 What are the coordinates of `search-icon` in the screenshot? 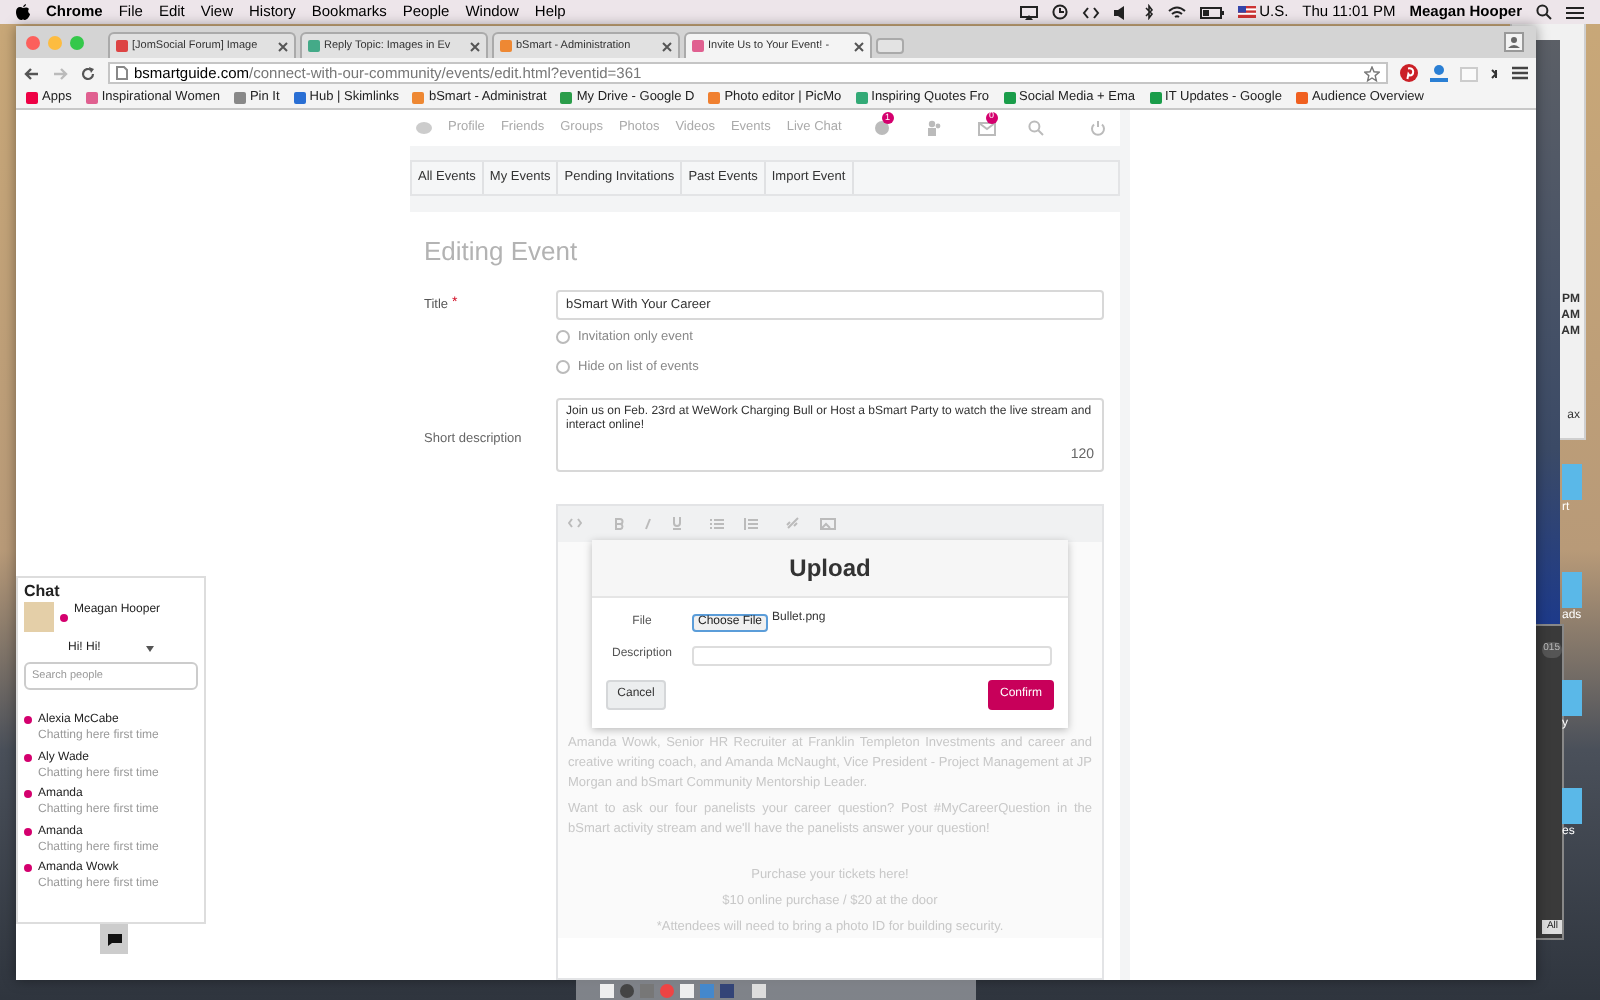 It's located at (1544, 12).